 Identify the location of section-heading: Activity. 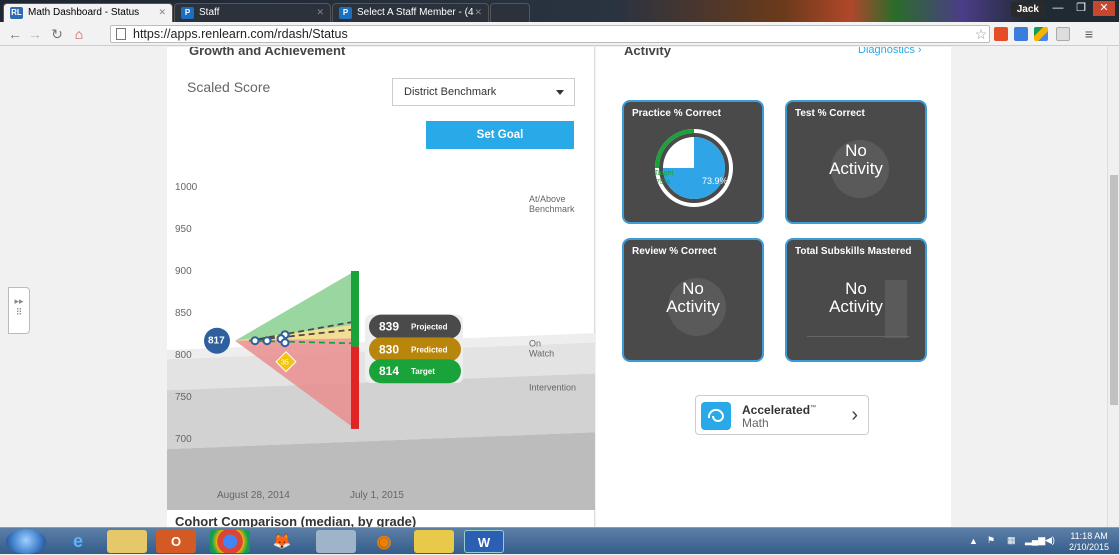
(647, 52).